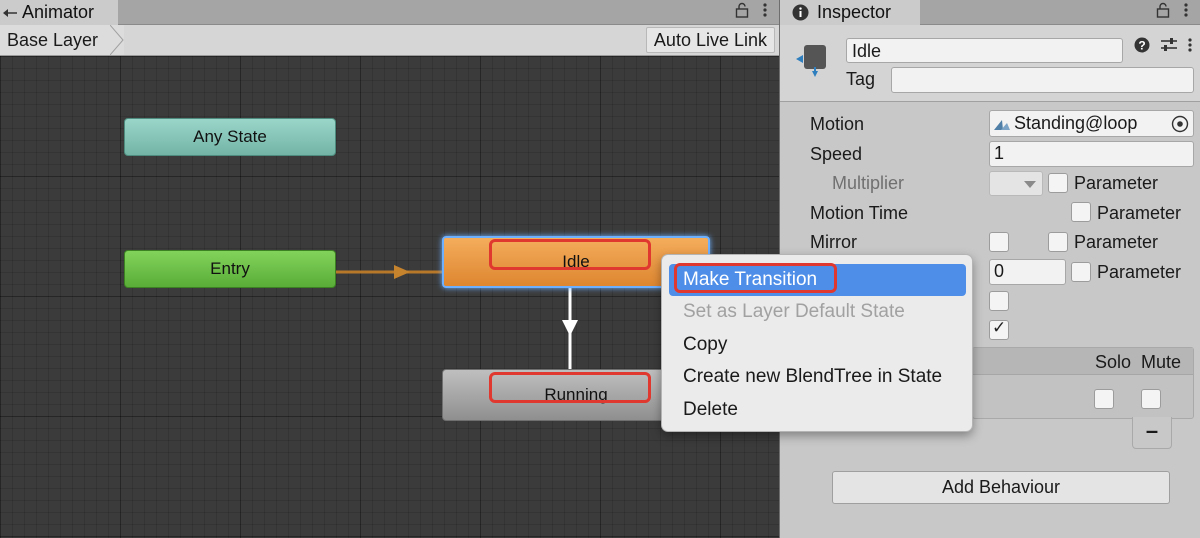  What do you see at coordinates (800, 12) in the screenshot?
I see `info-icon` at bounding box center [800, 12].